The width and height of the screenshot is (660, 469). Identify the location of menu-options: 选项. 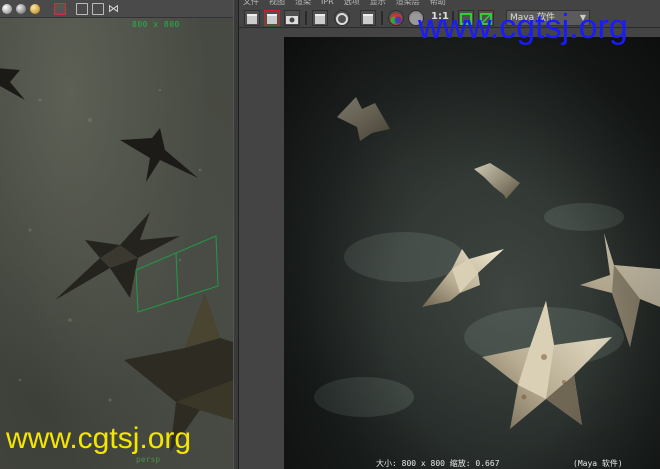
(352, 4).